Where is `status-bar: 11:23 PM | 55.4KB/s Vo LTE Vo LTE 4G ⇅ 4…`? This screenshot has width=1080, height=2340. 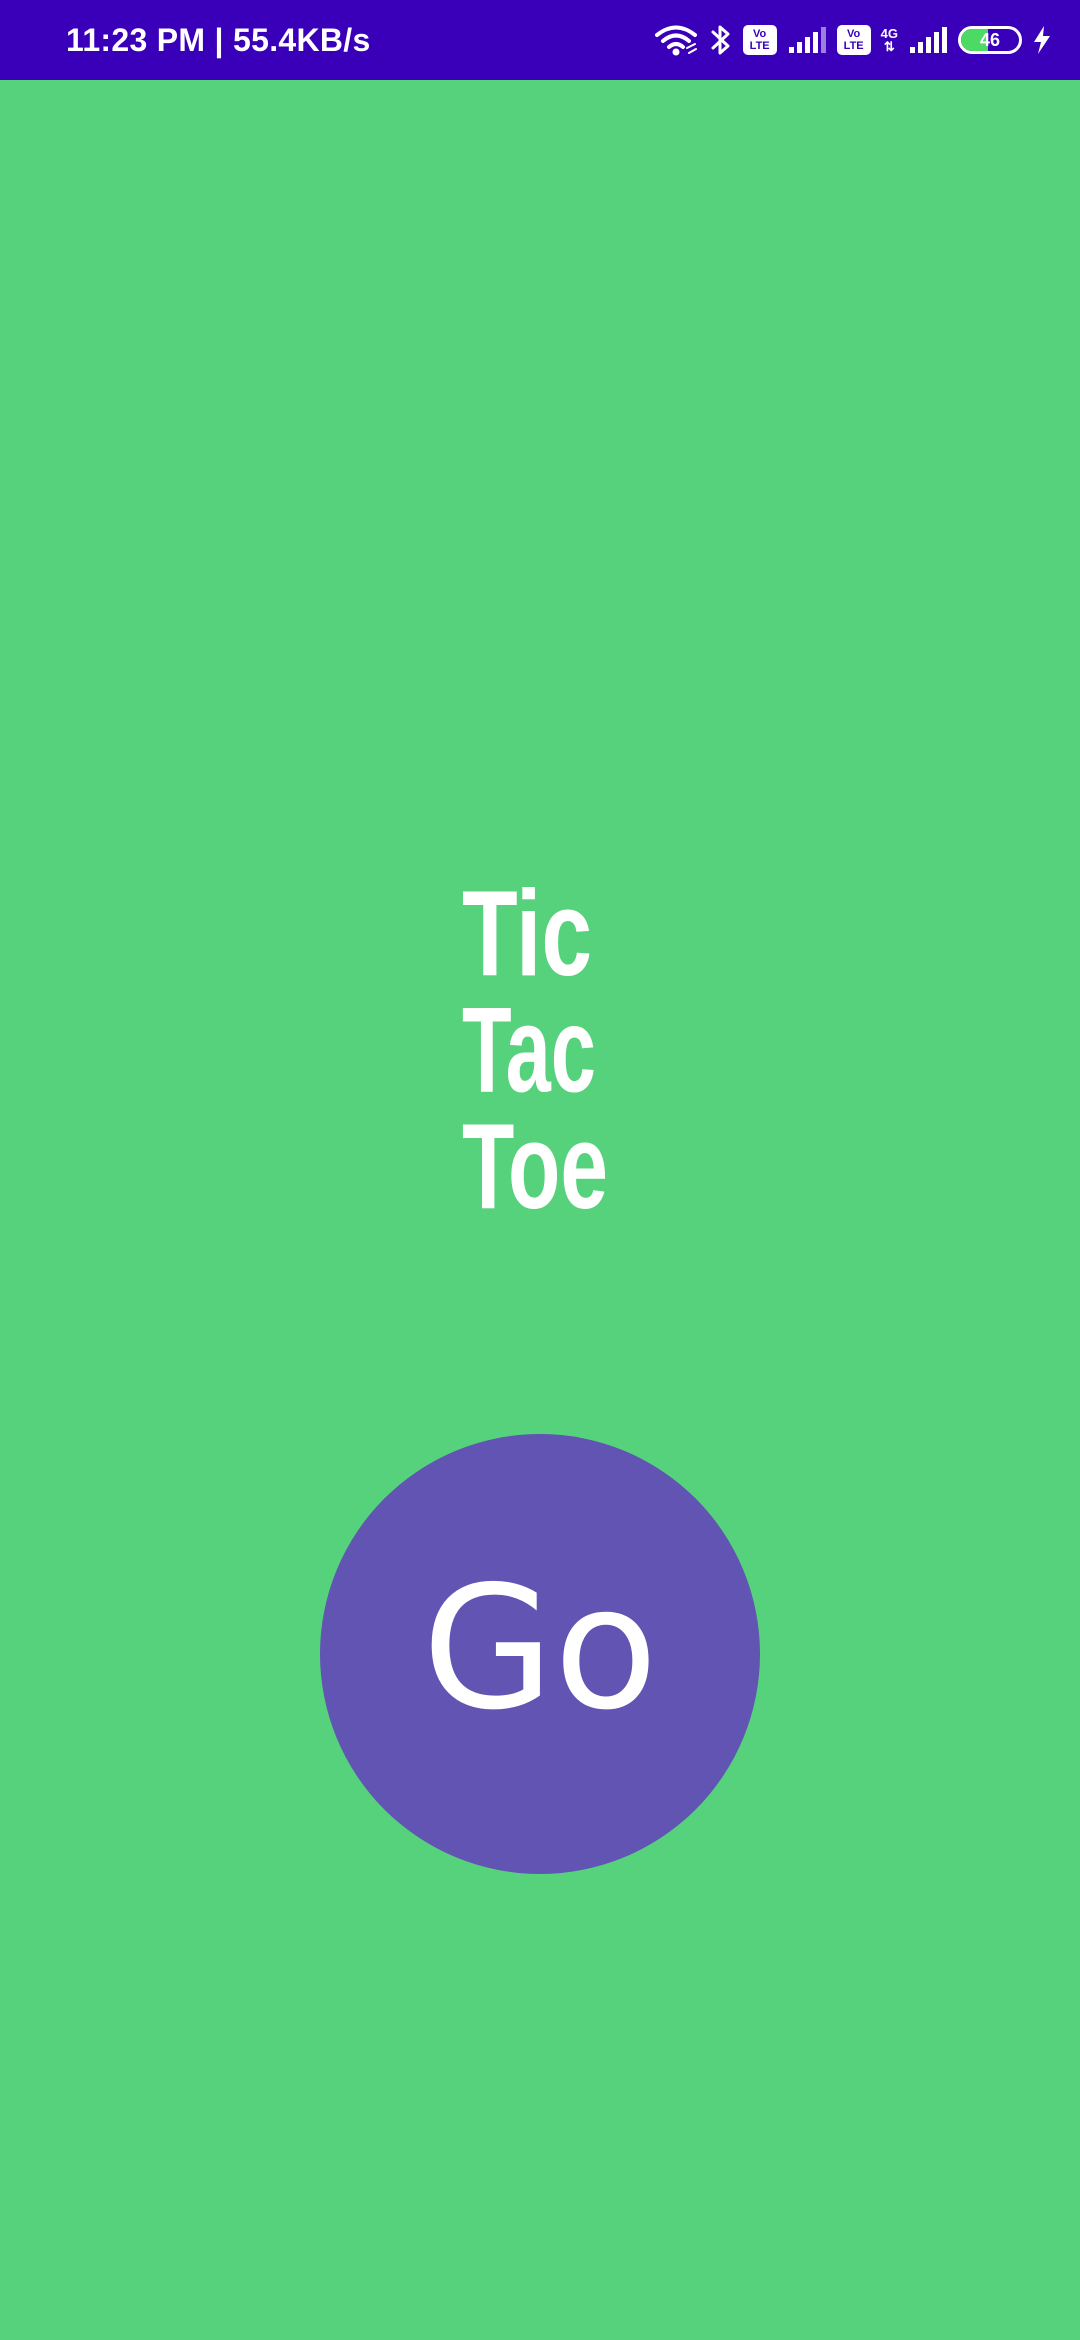
status-bar: 11:23 PM | 55.4KB/s Vo LTE Vo LTE 4G ⇅ 4… is located at coordinates (540, 40).